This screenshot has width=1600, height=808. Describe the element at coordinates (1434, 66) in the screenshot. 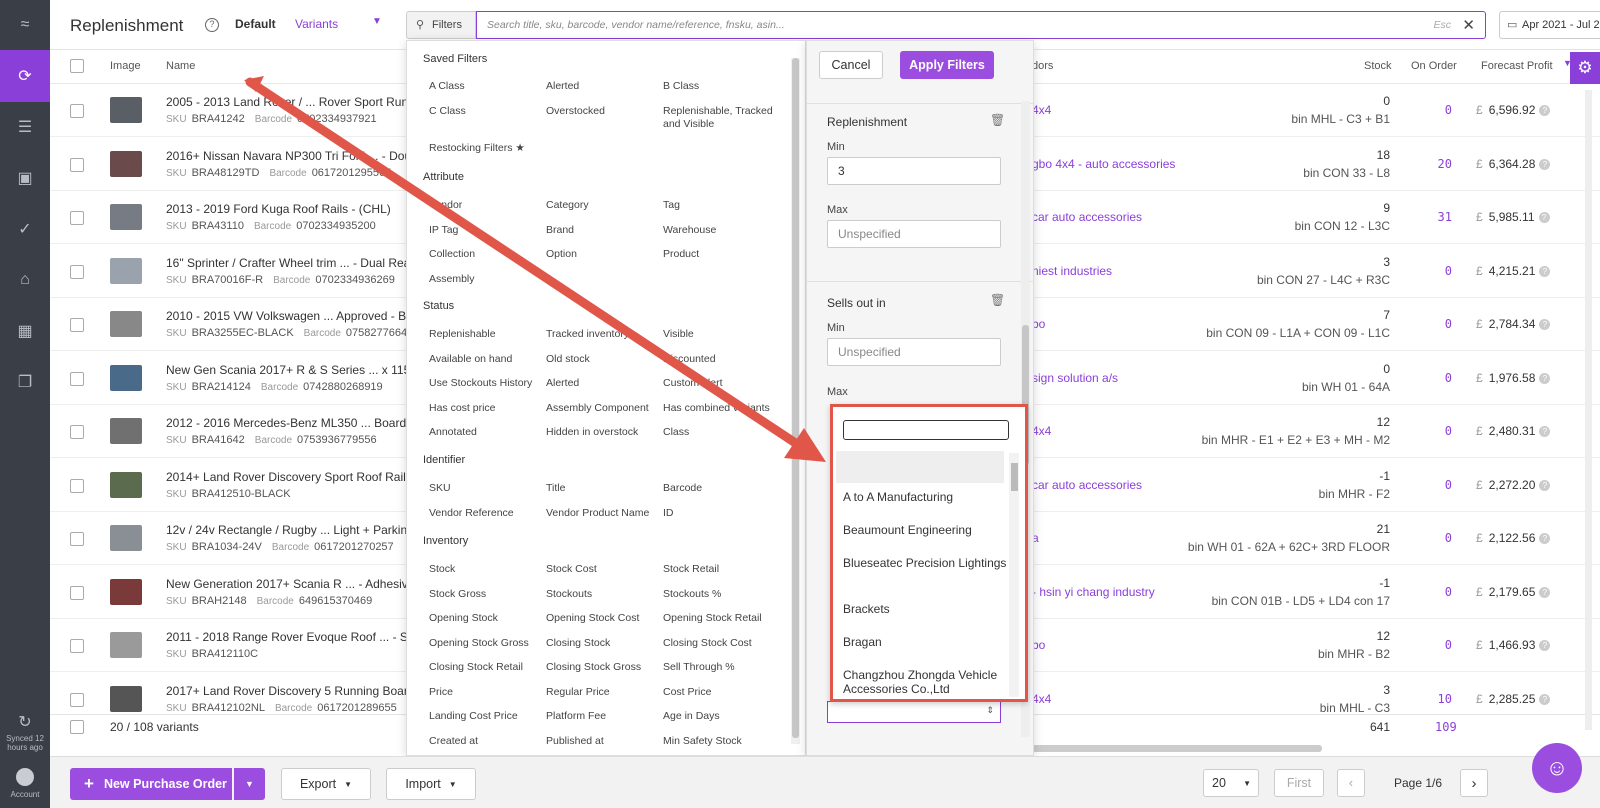

I see `column-on-order: On Order` at that location.